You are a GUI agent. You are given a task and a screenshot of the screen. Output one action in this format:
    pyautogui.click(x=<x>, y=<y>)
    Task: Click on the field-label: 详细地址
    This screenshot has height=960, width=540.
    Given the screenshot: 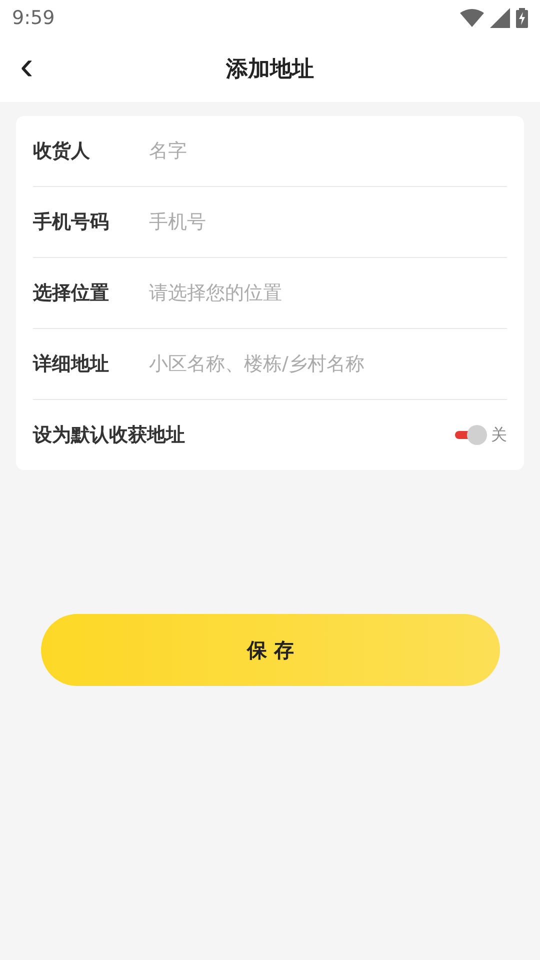 What is the action you would take?
    pyautogui.click(x=71, y=364)
    